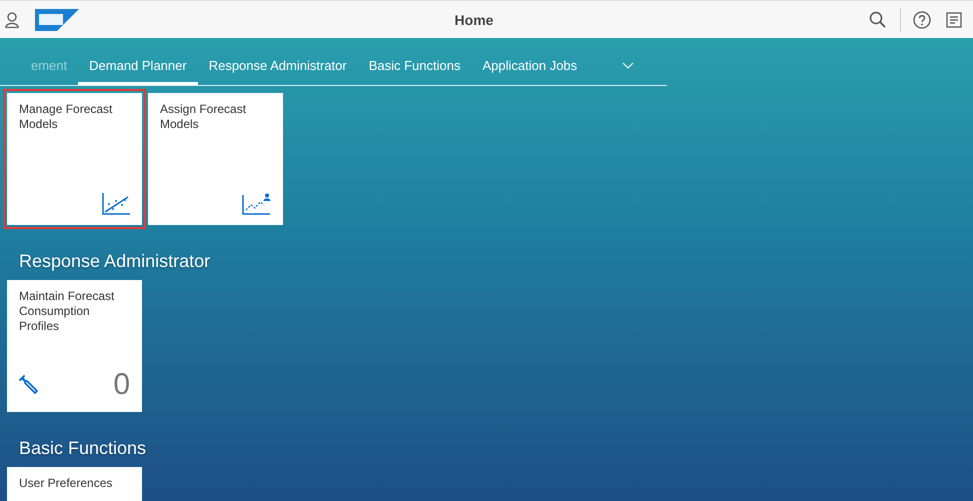 This screenshot has width=973, height=501. Describe the element at coordinates (278, 61) in the screenshot. I see `anchor-tab: Response Administrator` at that location.